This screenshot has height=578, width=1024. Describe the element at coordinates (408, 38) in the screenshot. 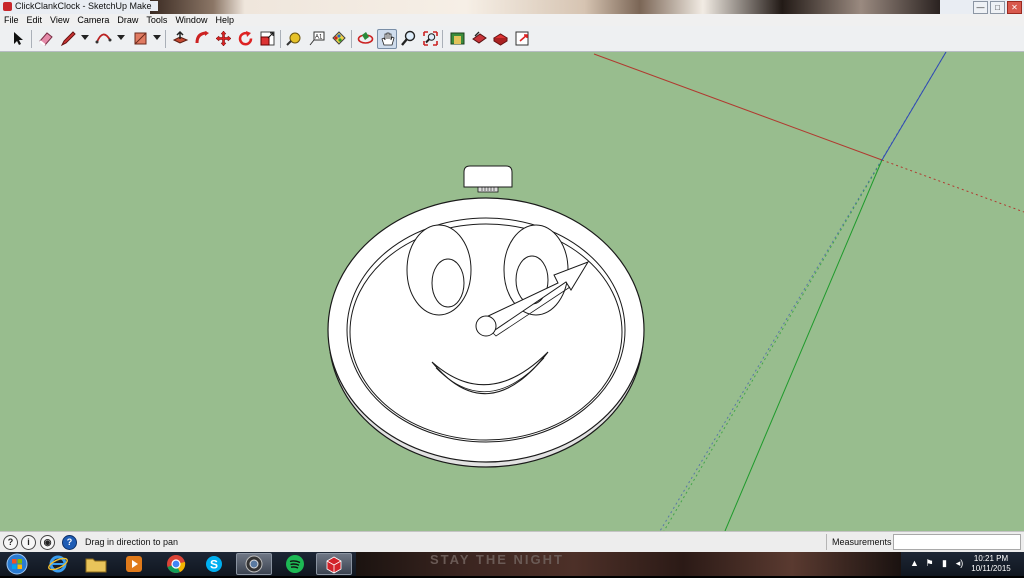

I see `zoom-icon` at that location.